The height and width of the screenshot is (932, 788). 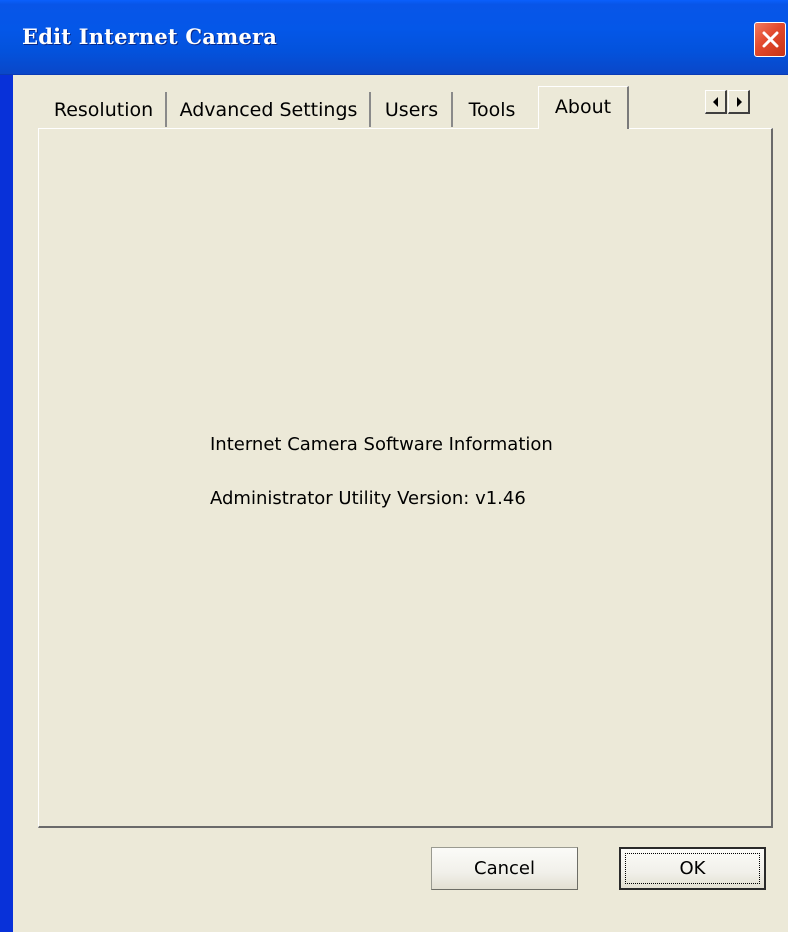 I want to click on tab-advanced-settings: Advanced Settings, so click(x=269, y=109).